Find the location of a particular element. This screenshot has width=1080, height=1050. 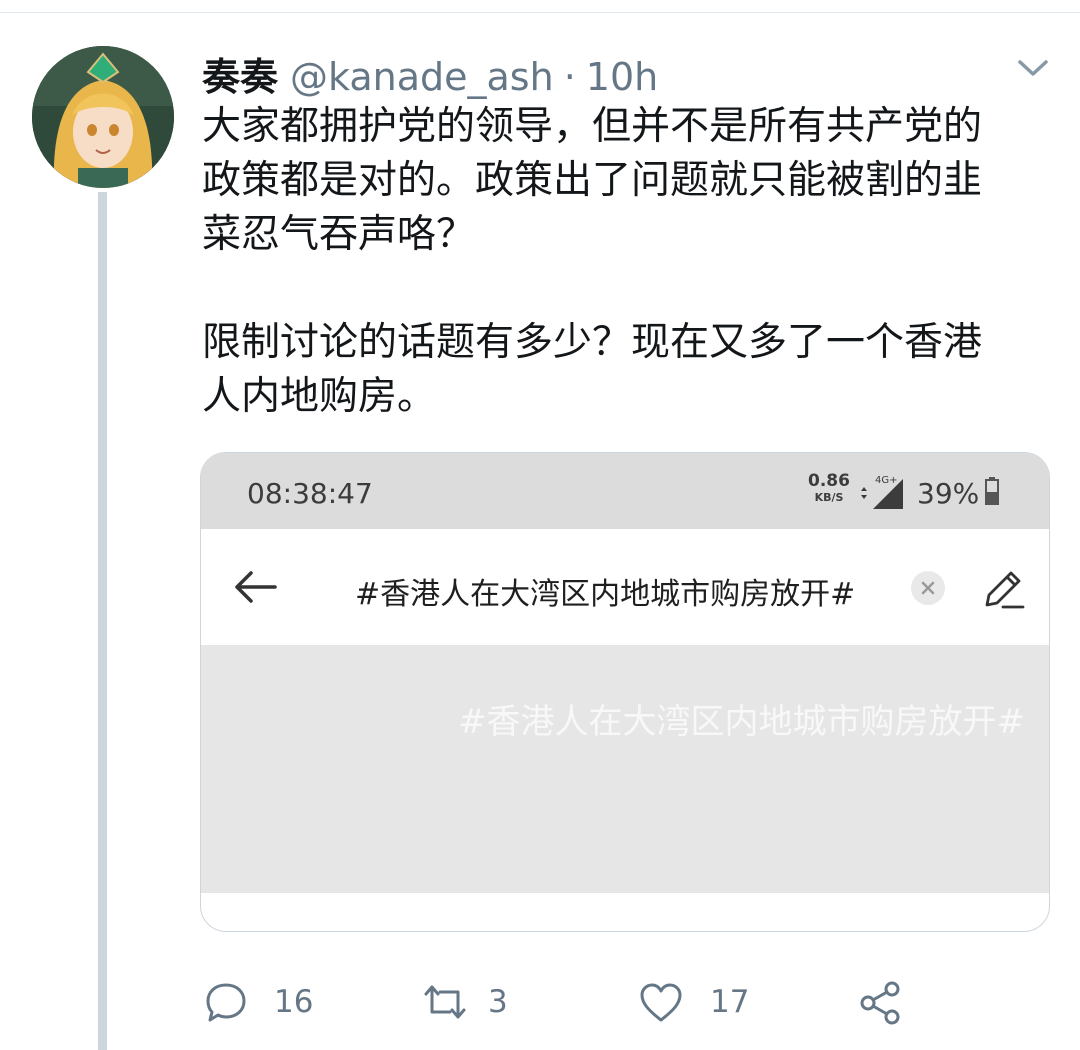

phone-status-bar: 08:38:47 0.86 KB/S 4G+ 39% is located at coordinates (625, 491).